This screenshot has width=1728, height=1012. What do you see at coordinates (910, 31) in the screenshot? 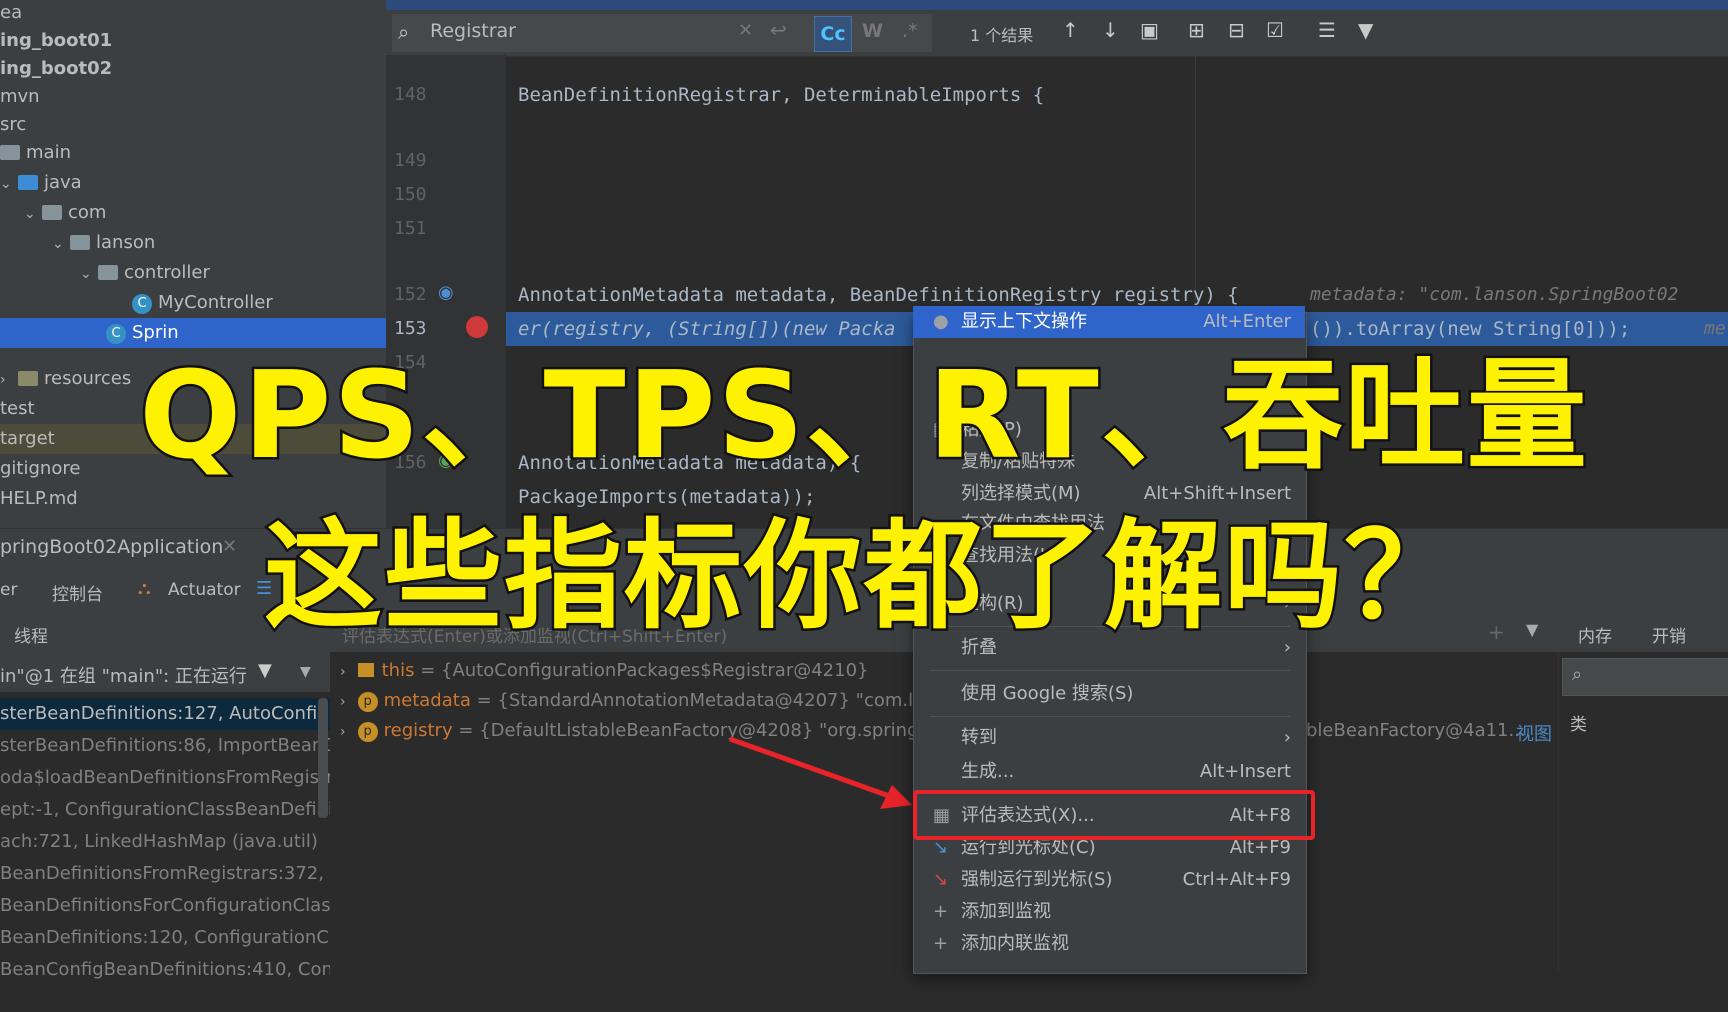
I see `regex-button: .*` at bounding box center [910, 31].